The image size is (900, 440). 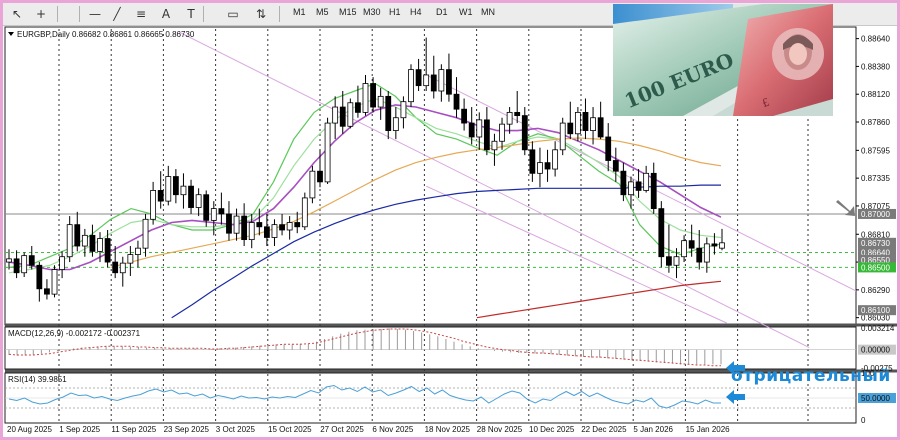 What do you see at coordinates (395, 12) in the screenshot?
I see `timeframe-h1: H1` at bounding box center [395, 12].